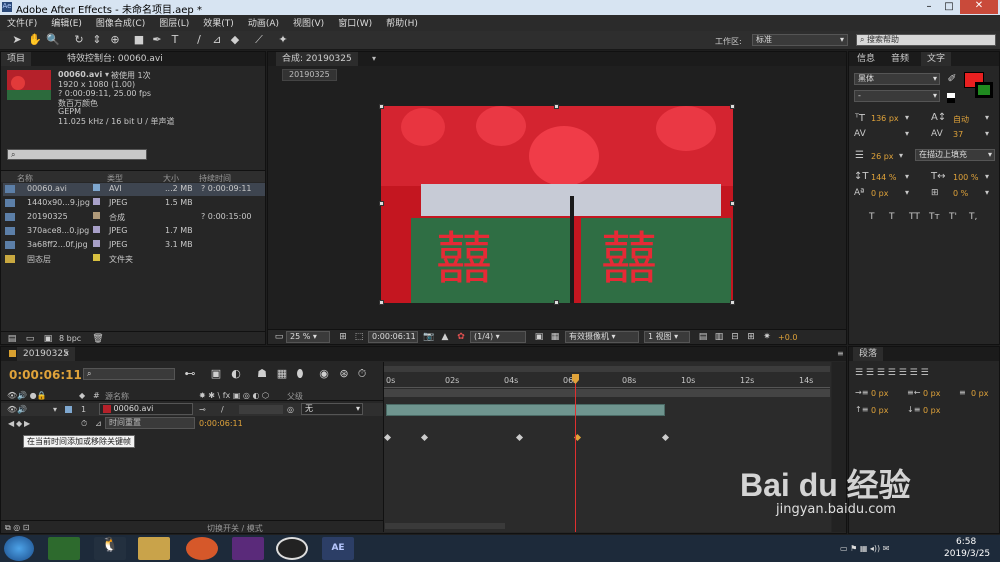  Describe the element at coordinates (292, 548) in the screenshot. I see `taskbar-app-recorder` at that location.